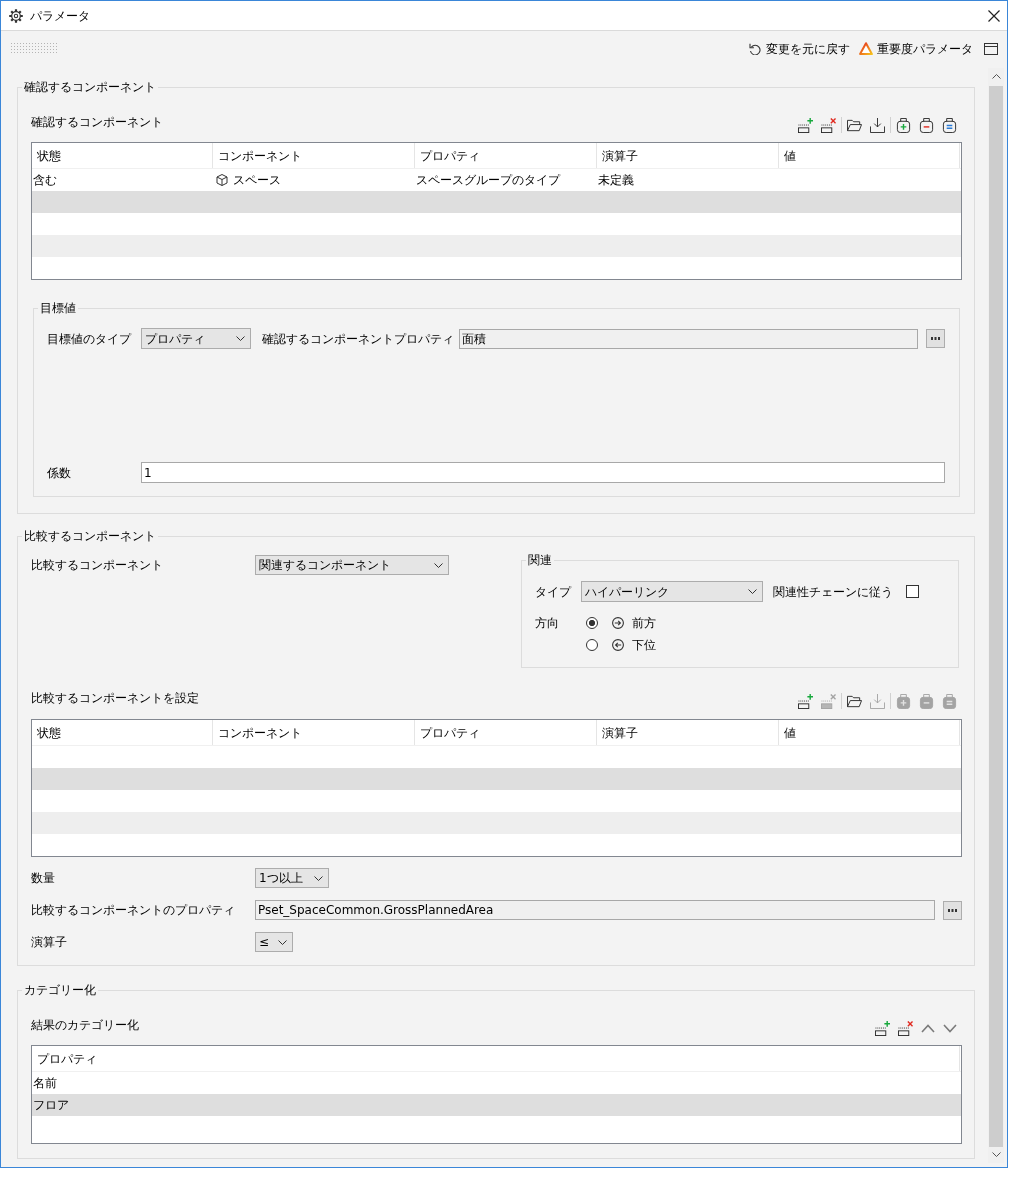 The image size is (1010, 1188). Describe the element at coordinates (994, 15) in the screenshot. I see `close-icon` at that location.